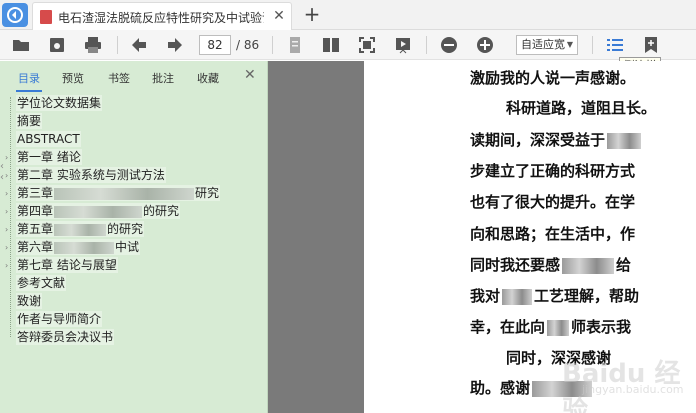 The image size is (696, 413). I want to click on outline-item-label: 答辩委员会决议书, so click(65, 337).